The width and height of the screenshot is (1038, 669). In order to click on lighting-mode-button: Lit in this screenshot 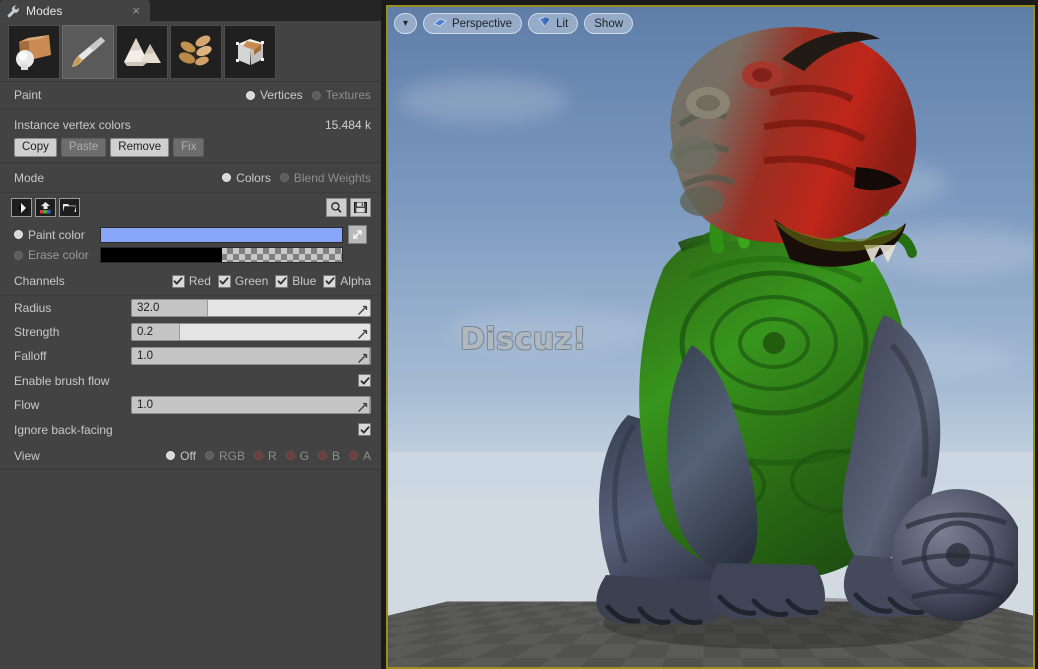, I will do `click(553, 23)`.